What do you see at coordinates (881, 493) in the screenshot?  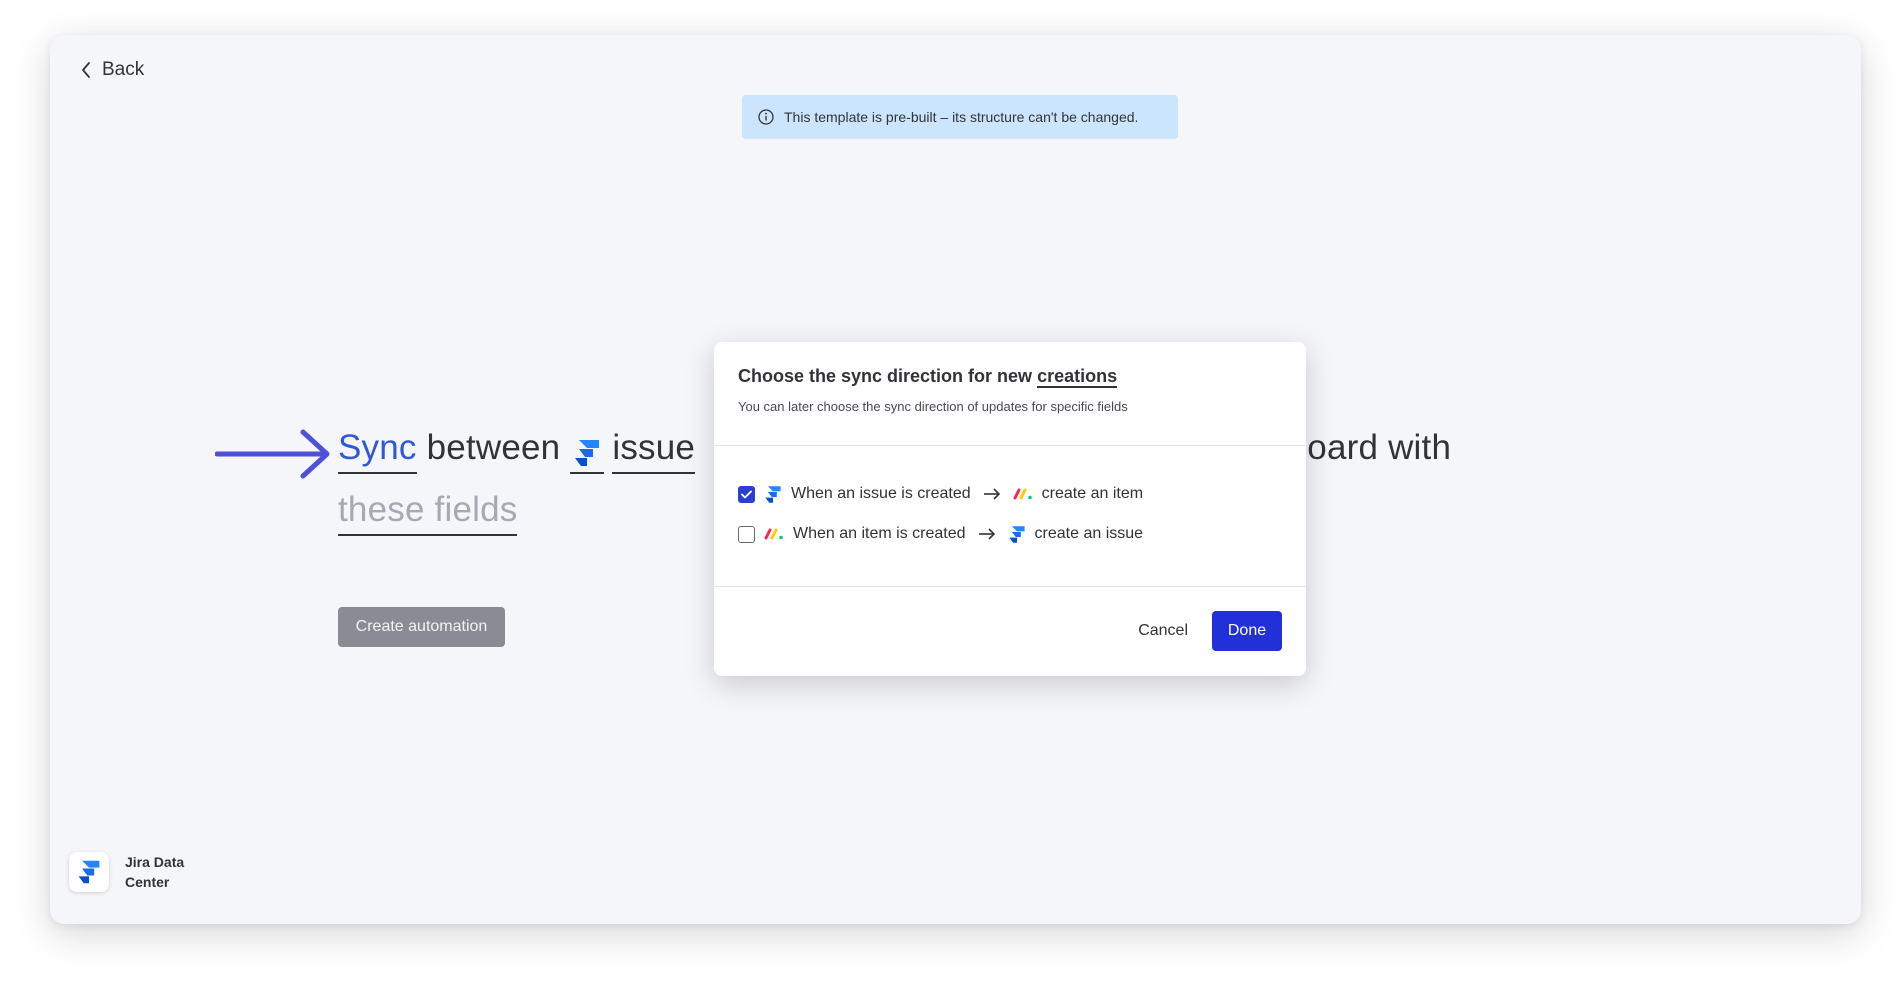 I see `option-trigger-label: When an issue is created` at bounding box center [881, 493].